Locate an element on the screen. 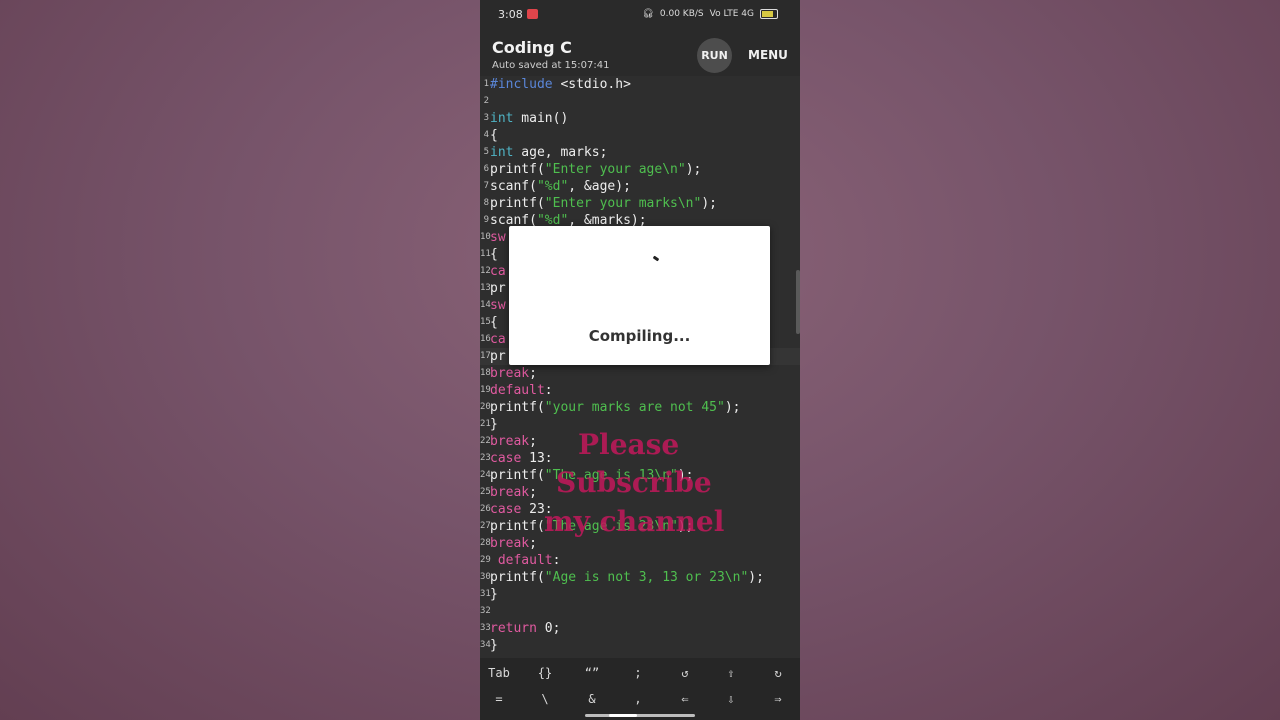  code-line: 31} is located at coordinates (640, 594).